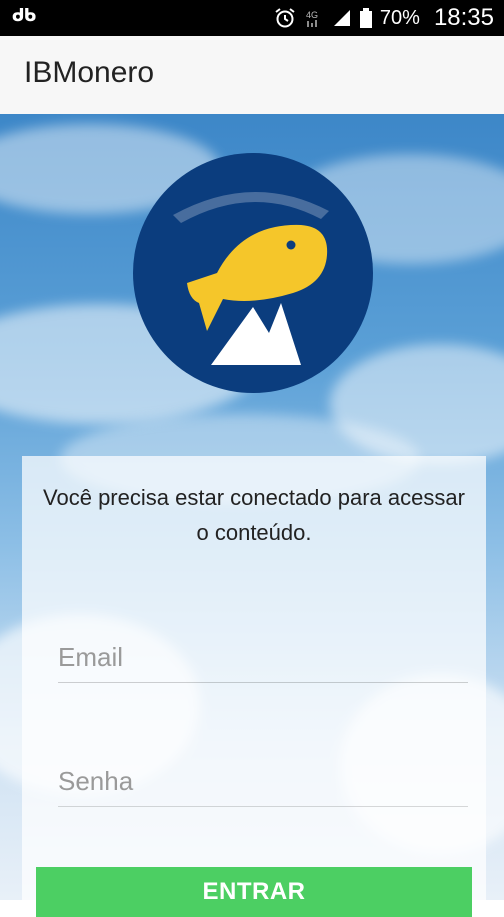 Image resolution: width=504 pixels, height=917 pixels. Describe the element at coordinates (24, 16) in the screenshot. I see `db-notification-icon: ᑯᑲ` at that location.